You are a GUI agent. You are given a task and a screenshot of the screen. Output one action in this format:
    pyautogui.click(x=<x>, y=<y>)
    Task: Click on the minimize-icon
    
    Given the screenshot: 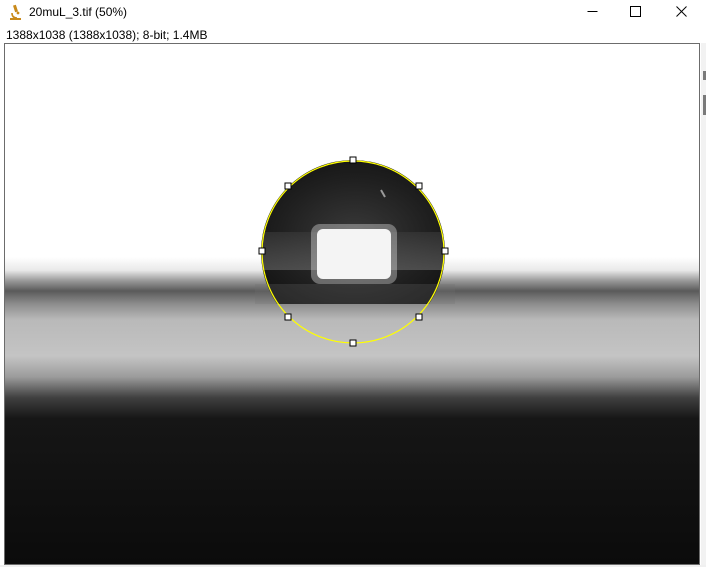 What is the action you would take?
    pyautogui.click(x=592, y=13)
    